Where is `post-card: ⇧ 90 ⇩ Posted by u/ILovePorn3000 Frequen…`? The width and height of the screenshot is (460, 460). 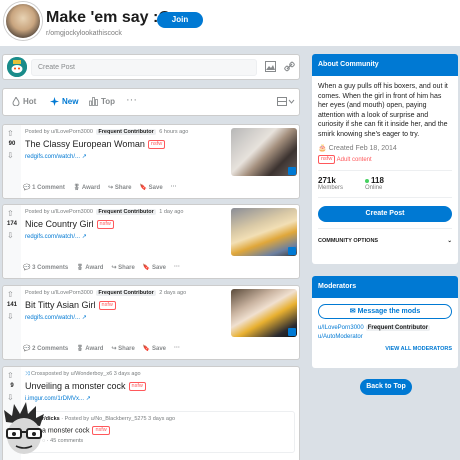
post-card: ⇧ 90 ⇩ Posted by u/ILovePorn3000 Frequen… is located at coordinates (151, 161).